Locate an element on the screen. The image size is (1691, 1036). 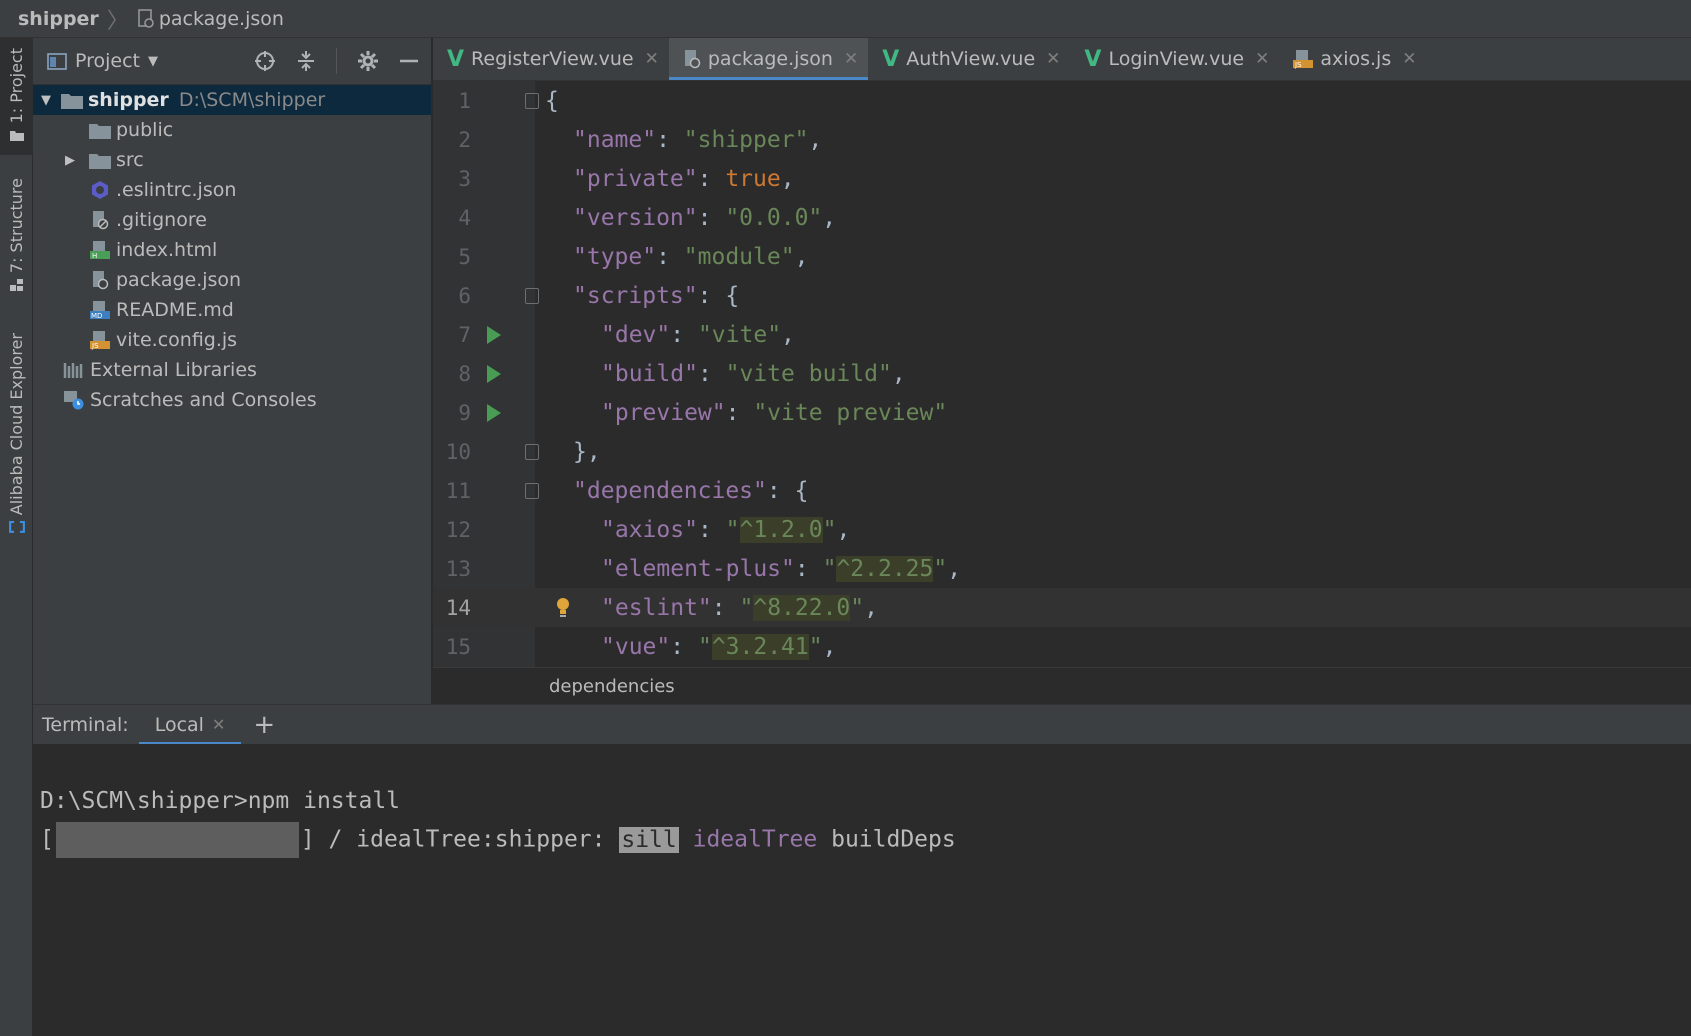
tab-axios-js: JS axios.js ✕ is located at coordinates (1352, 59).